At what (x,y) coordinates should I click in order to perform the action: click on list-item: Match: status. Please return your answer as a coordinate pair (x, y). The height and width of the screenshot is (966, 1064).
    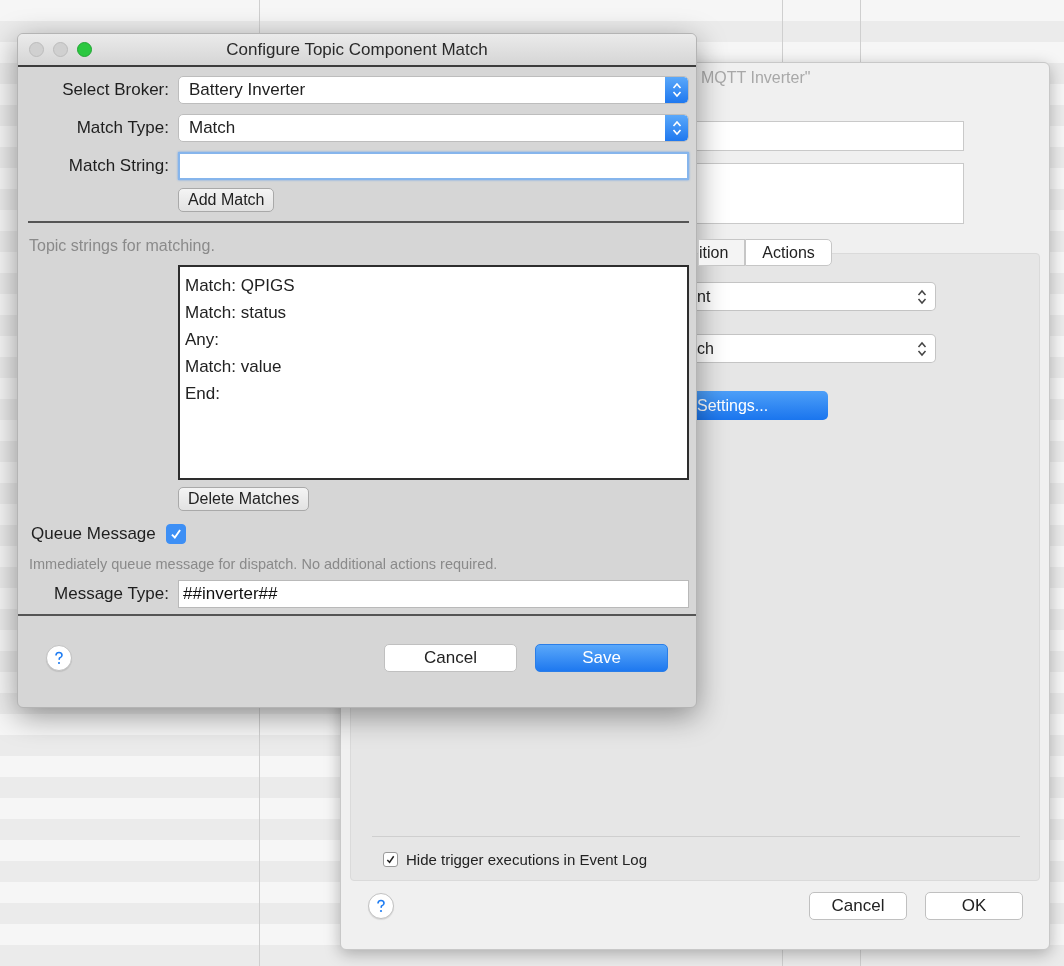
    Looking at the image, I should click on (433, 312).